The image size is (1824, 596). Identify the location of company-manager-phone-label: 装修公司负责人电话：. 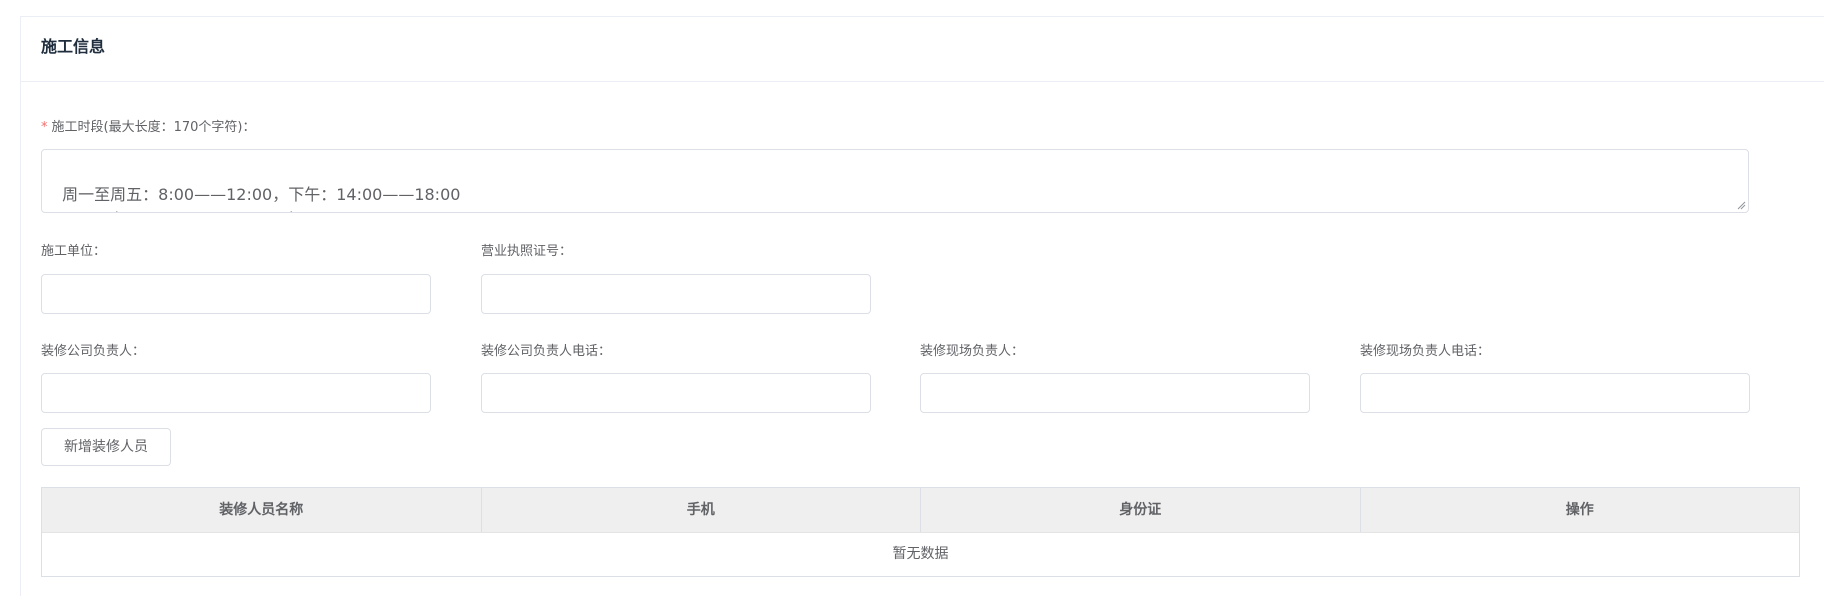
(546, 351).